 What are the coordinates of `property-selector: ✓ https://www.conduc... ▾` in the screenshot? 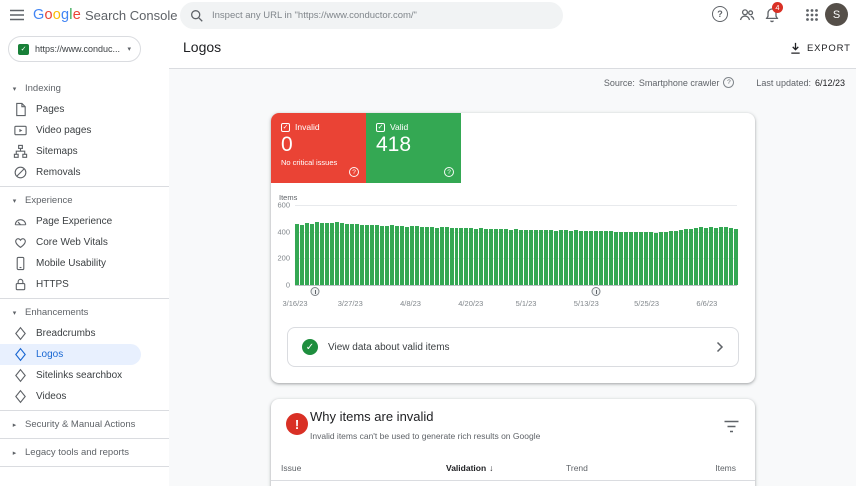 It's located at (74, 49).